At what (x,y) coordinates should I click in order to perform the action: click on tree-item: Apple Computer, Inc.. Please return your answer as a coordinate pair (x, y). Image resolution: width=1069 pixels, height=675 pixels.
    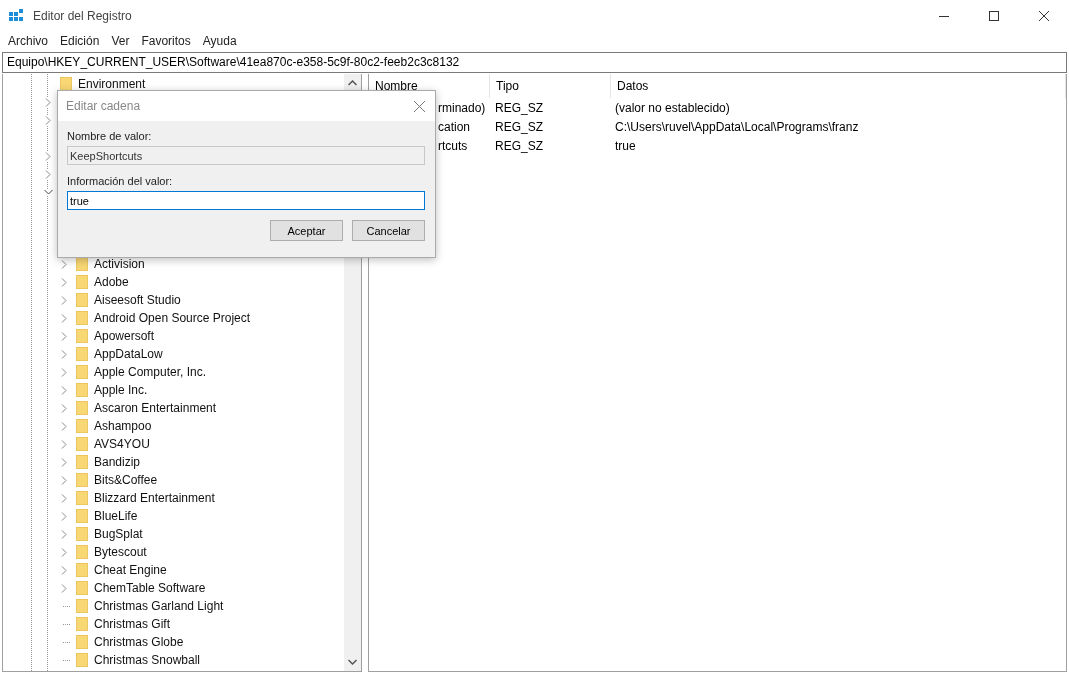
    Looking at the image, I should click on (150, 372).